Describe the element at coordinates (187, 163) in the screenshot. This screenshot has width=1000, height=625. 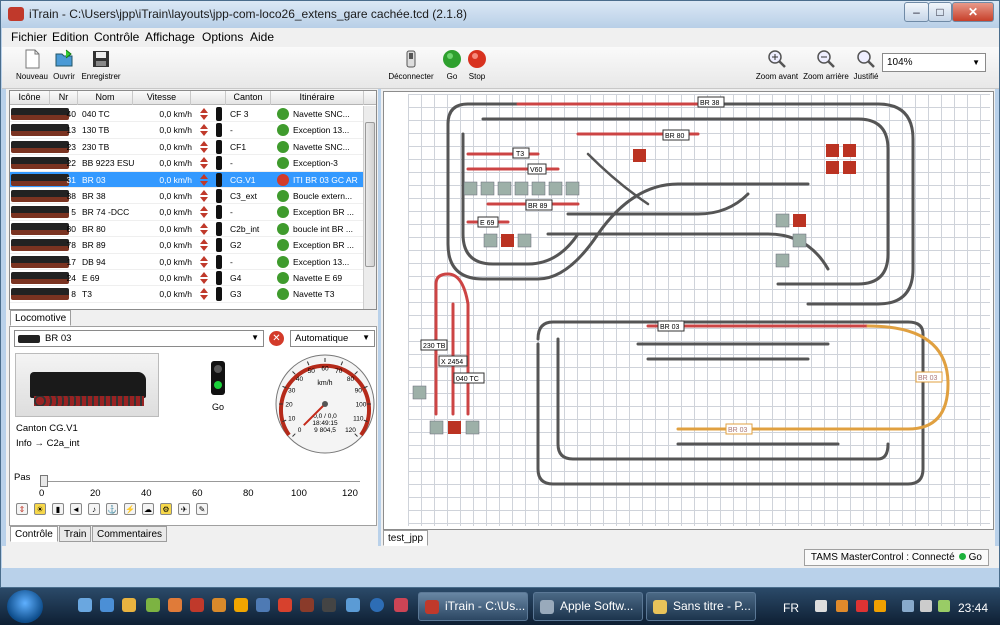
I see `table-row: 22 BB 9223 ESU 0,0 km/h - Exception-3` at that location.